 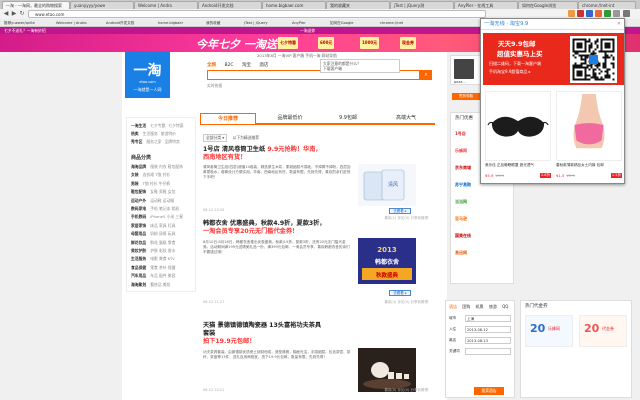 I want to click on browser-tab: Welcome | Andro, so click(x=166, y=5).